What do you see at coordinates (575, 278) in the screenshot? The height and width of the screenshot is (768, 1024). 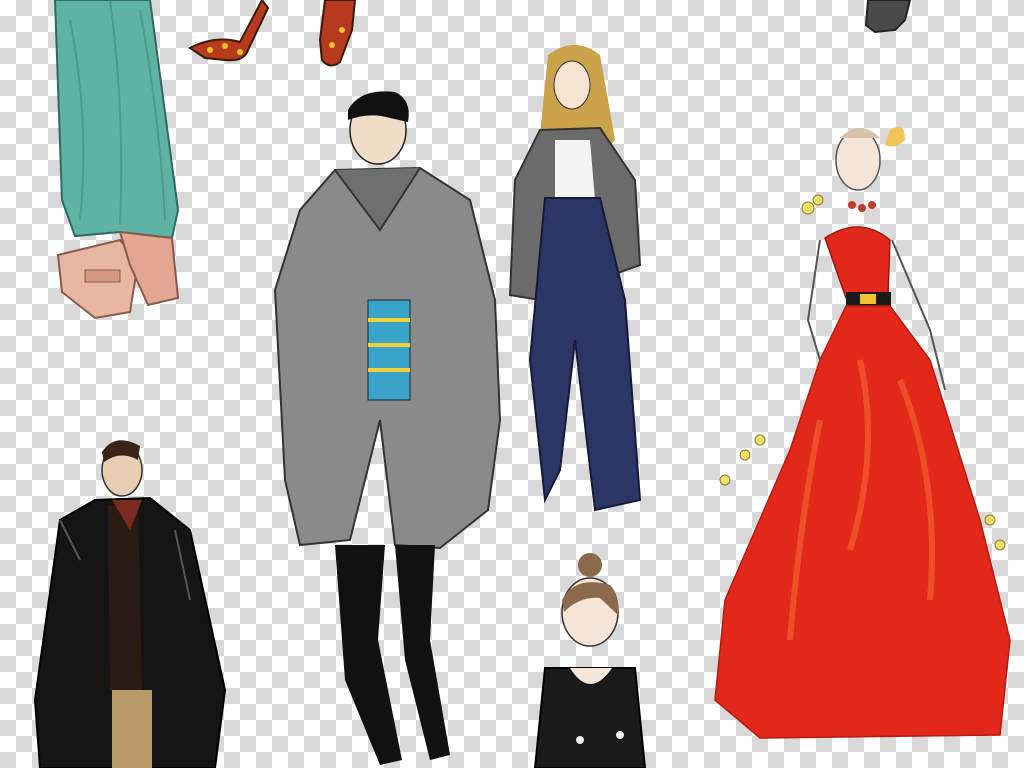 I see `blonde-woman-wide-jeans` at bounding box center [575, 278].